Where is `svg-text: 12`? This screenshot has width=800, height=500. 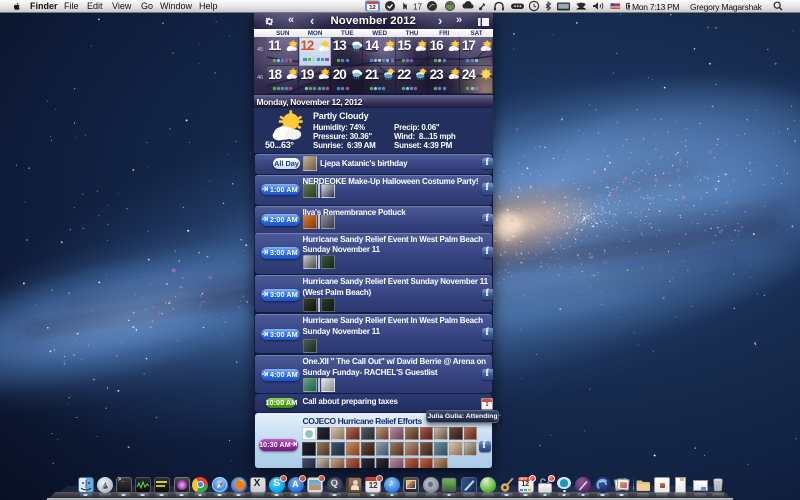
svg-text: 12 is located at coordinates (372, 8).